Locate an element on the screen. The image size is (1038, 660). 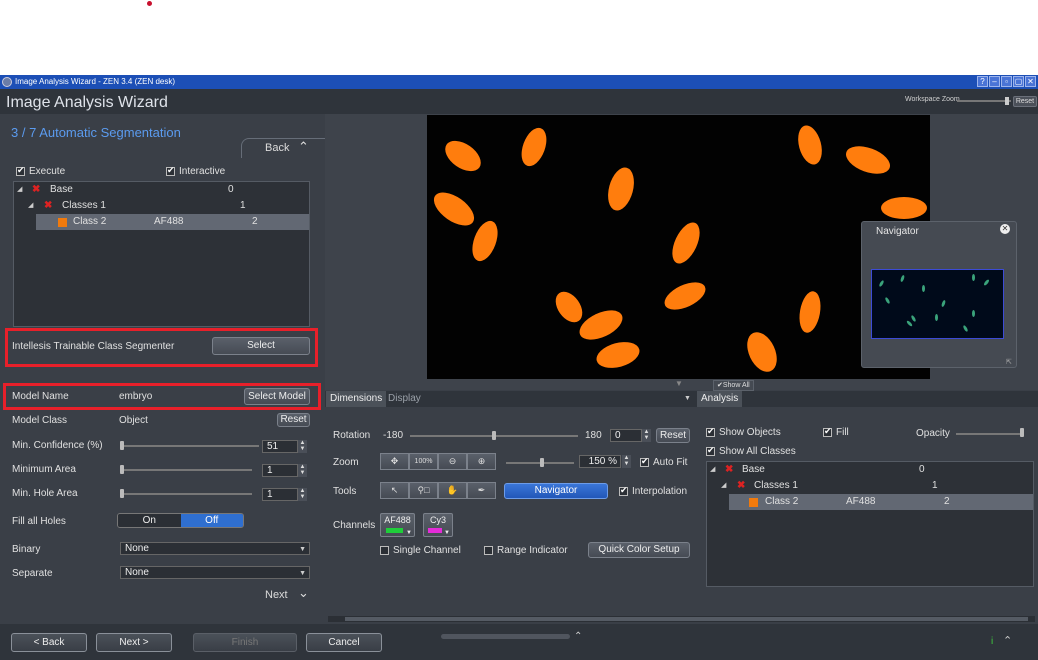
rotation-input: 0 is located at coordinates (626, 435).